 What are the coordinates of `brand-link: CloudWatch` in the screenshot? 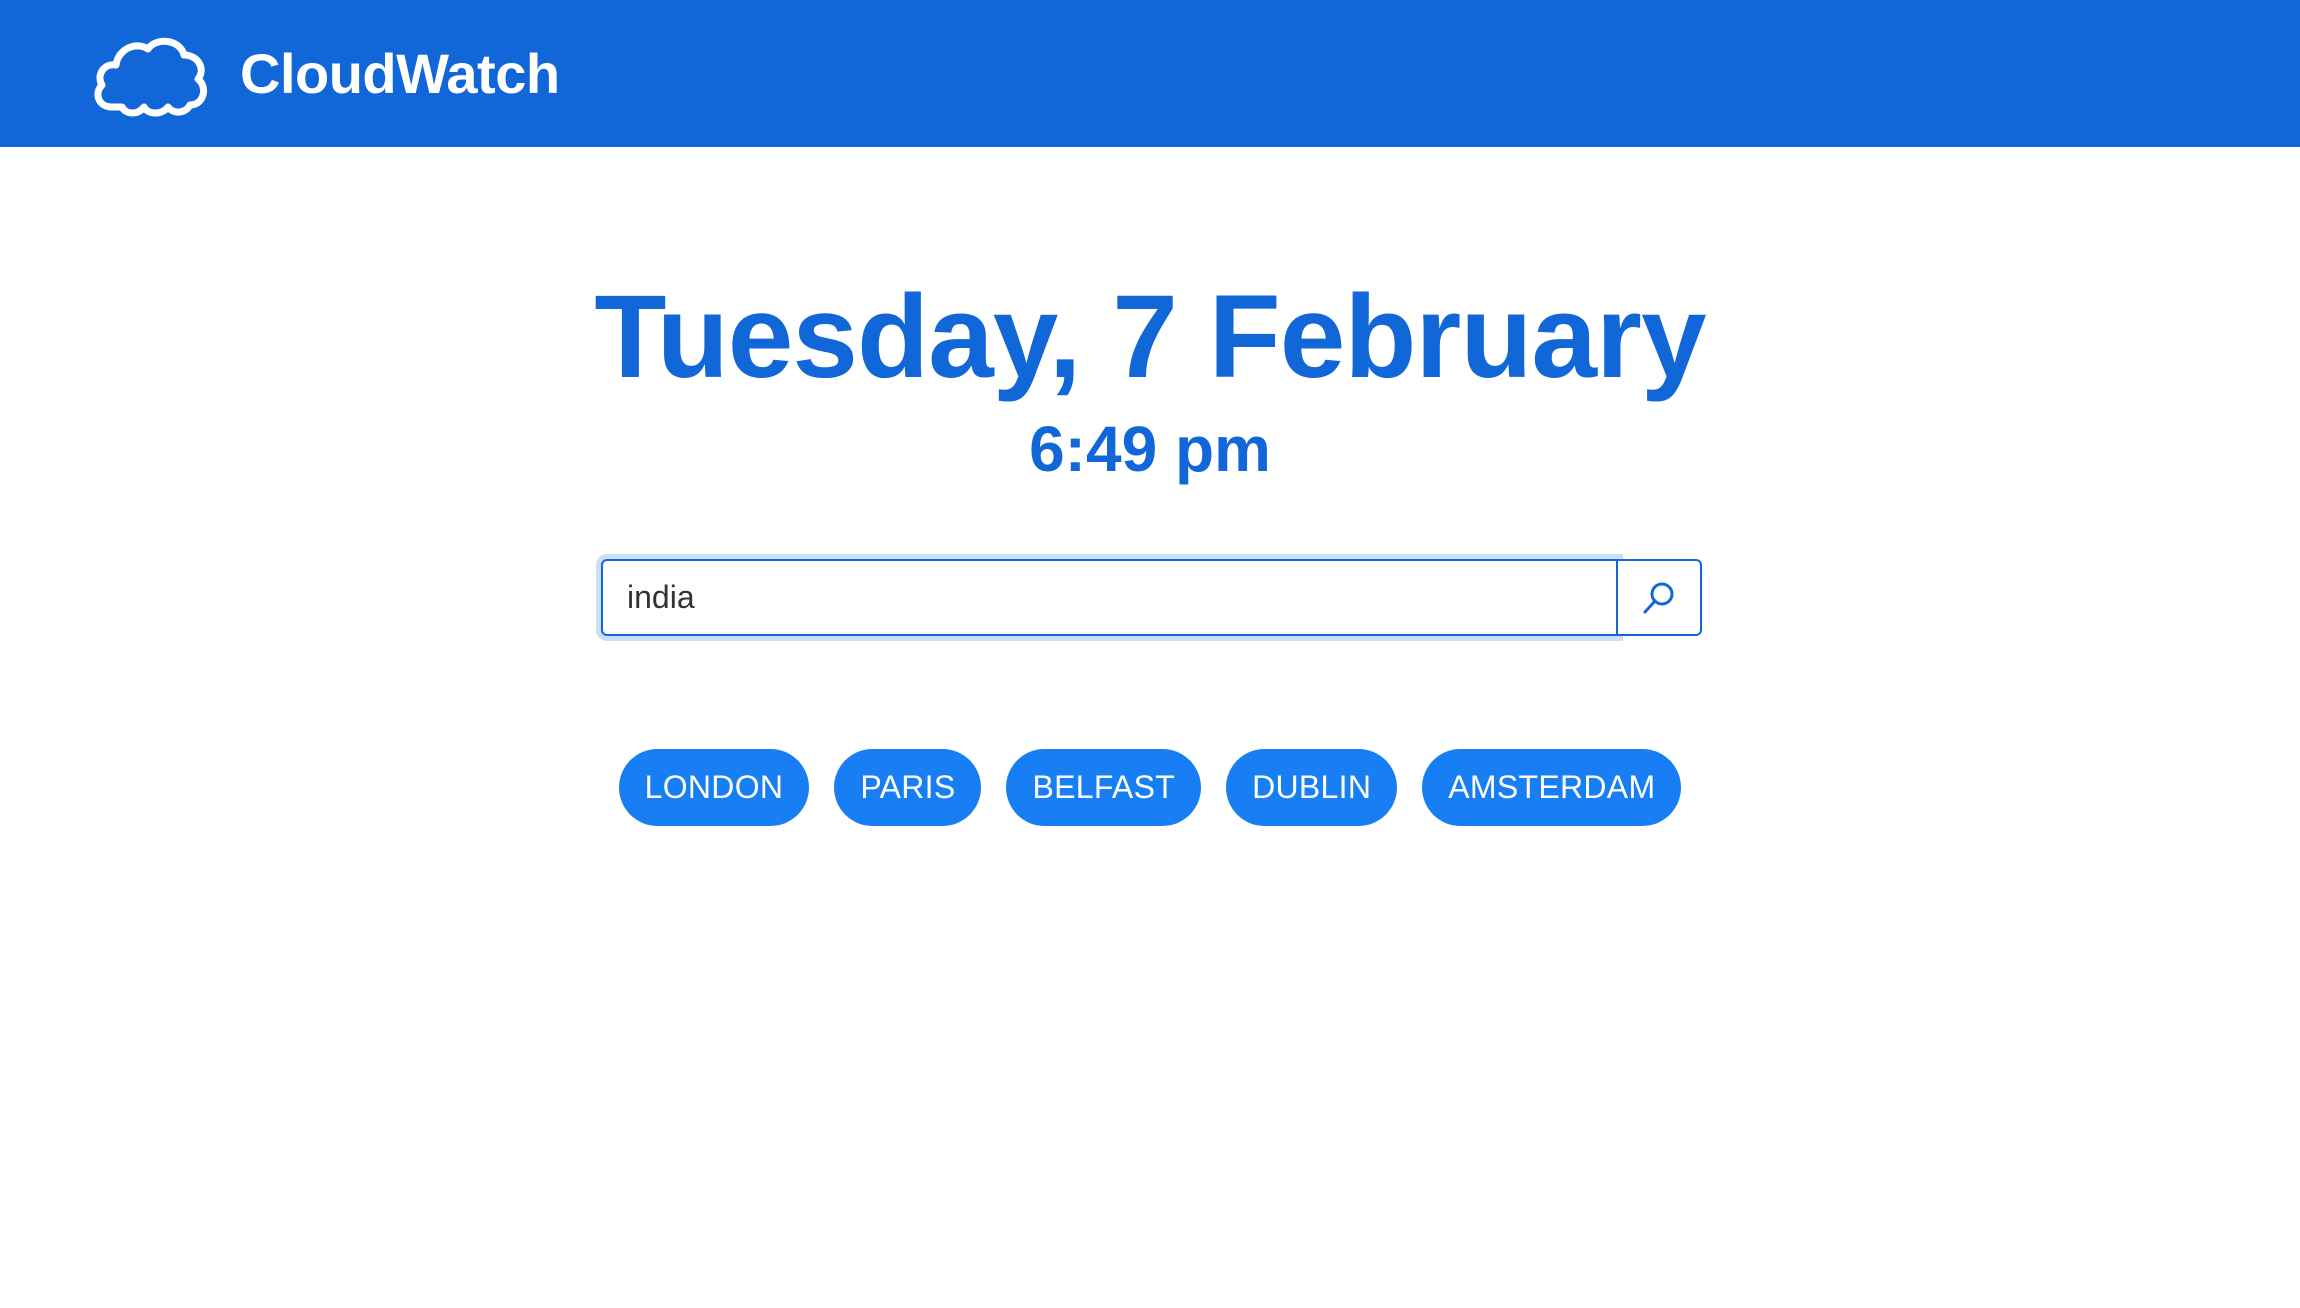 It's located at (325, 74).